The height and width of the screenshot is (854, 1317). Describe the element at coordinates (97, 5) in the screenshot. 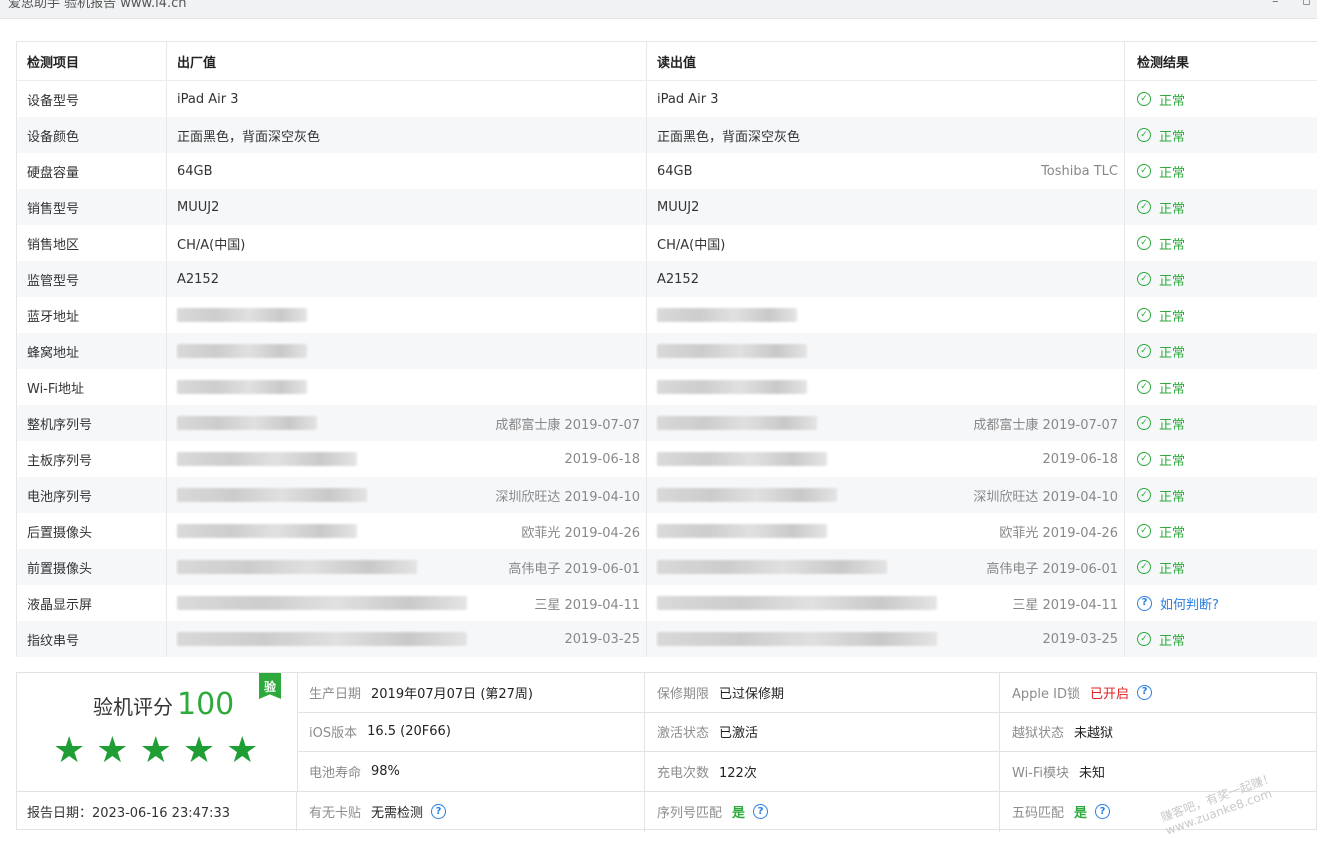

I see `window-title: 爱思助手 验机报告 www.i4.cn` at that location.